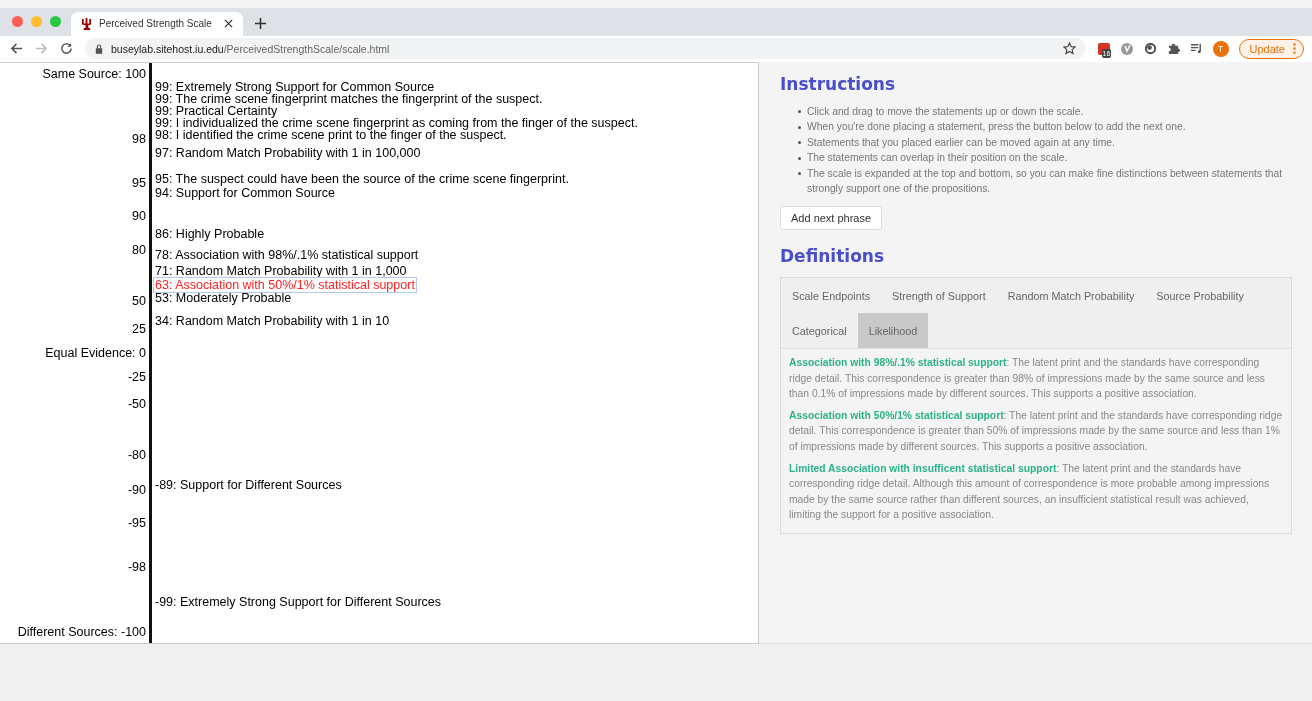 The width and height of the screenshot is (1312, 701). I want to click on scale-statement: 95: The suspect could have been the source of the crime scene fingerprint., so click(362, 178).